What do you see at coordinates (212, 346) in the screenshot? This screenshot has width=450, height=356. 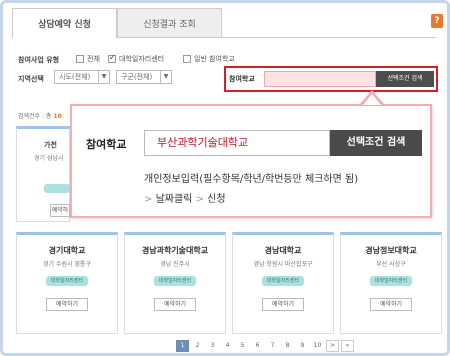 I see `page-link: 3` at bounding box center [212, 346].